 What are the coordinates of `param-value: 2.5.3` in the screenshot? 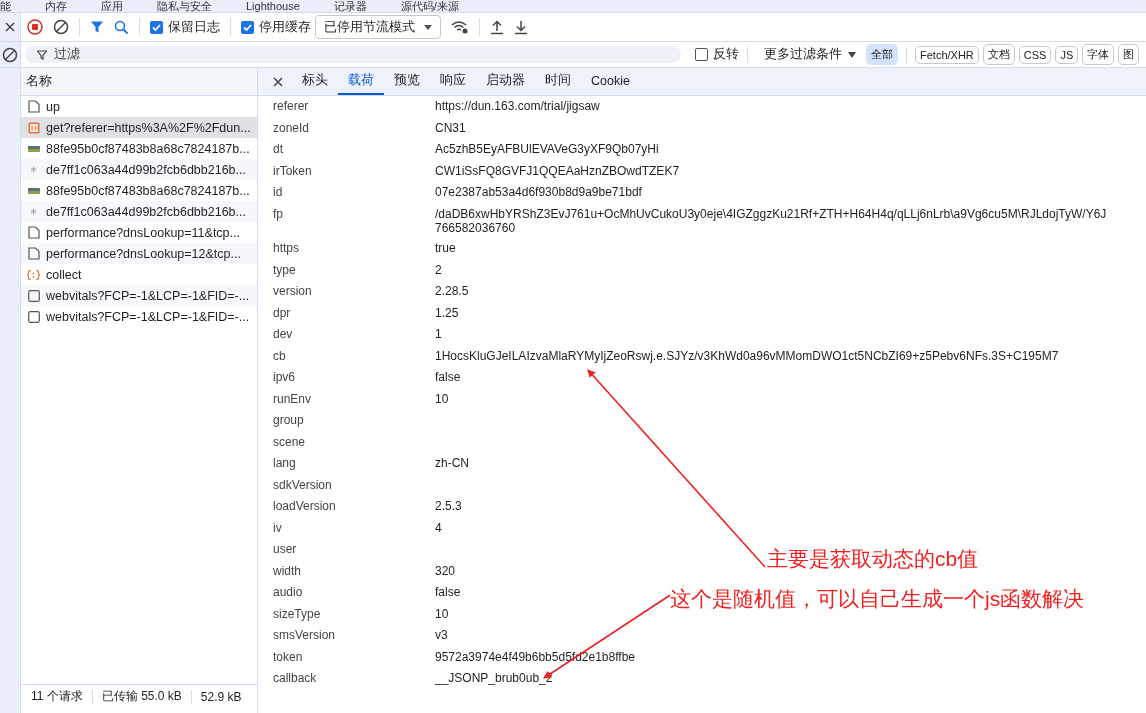 It's located at (448, 506).